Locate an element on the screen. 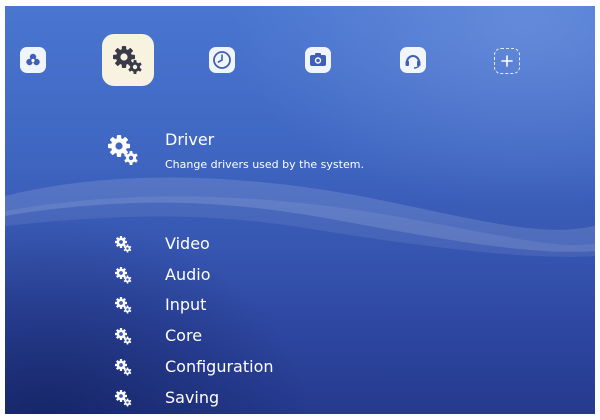 The image size is (600, 420). menu-item-core: Core is located at coordinates (263, 336).